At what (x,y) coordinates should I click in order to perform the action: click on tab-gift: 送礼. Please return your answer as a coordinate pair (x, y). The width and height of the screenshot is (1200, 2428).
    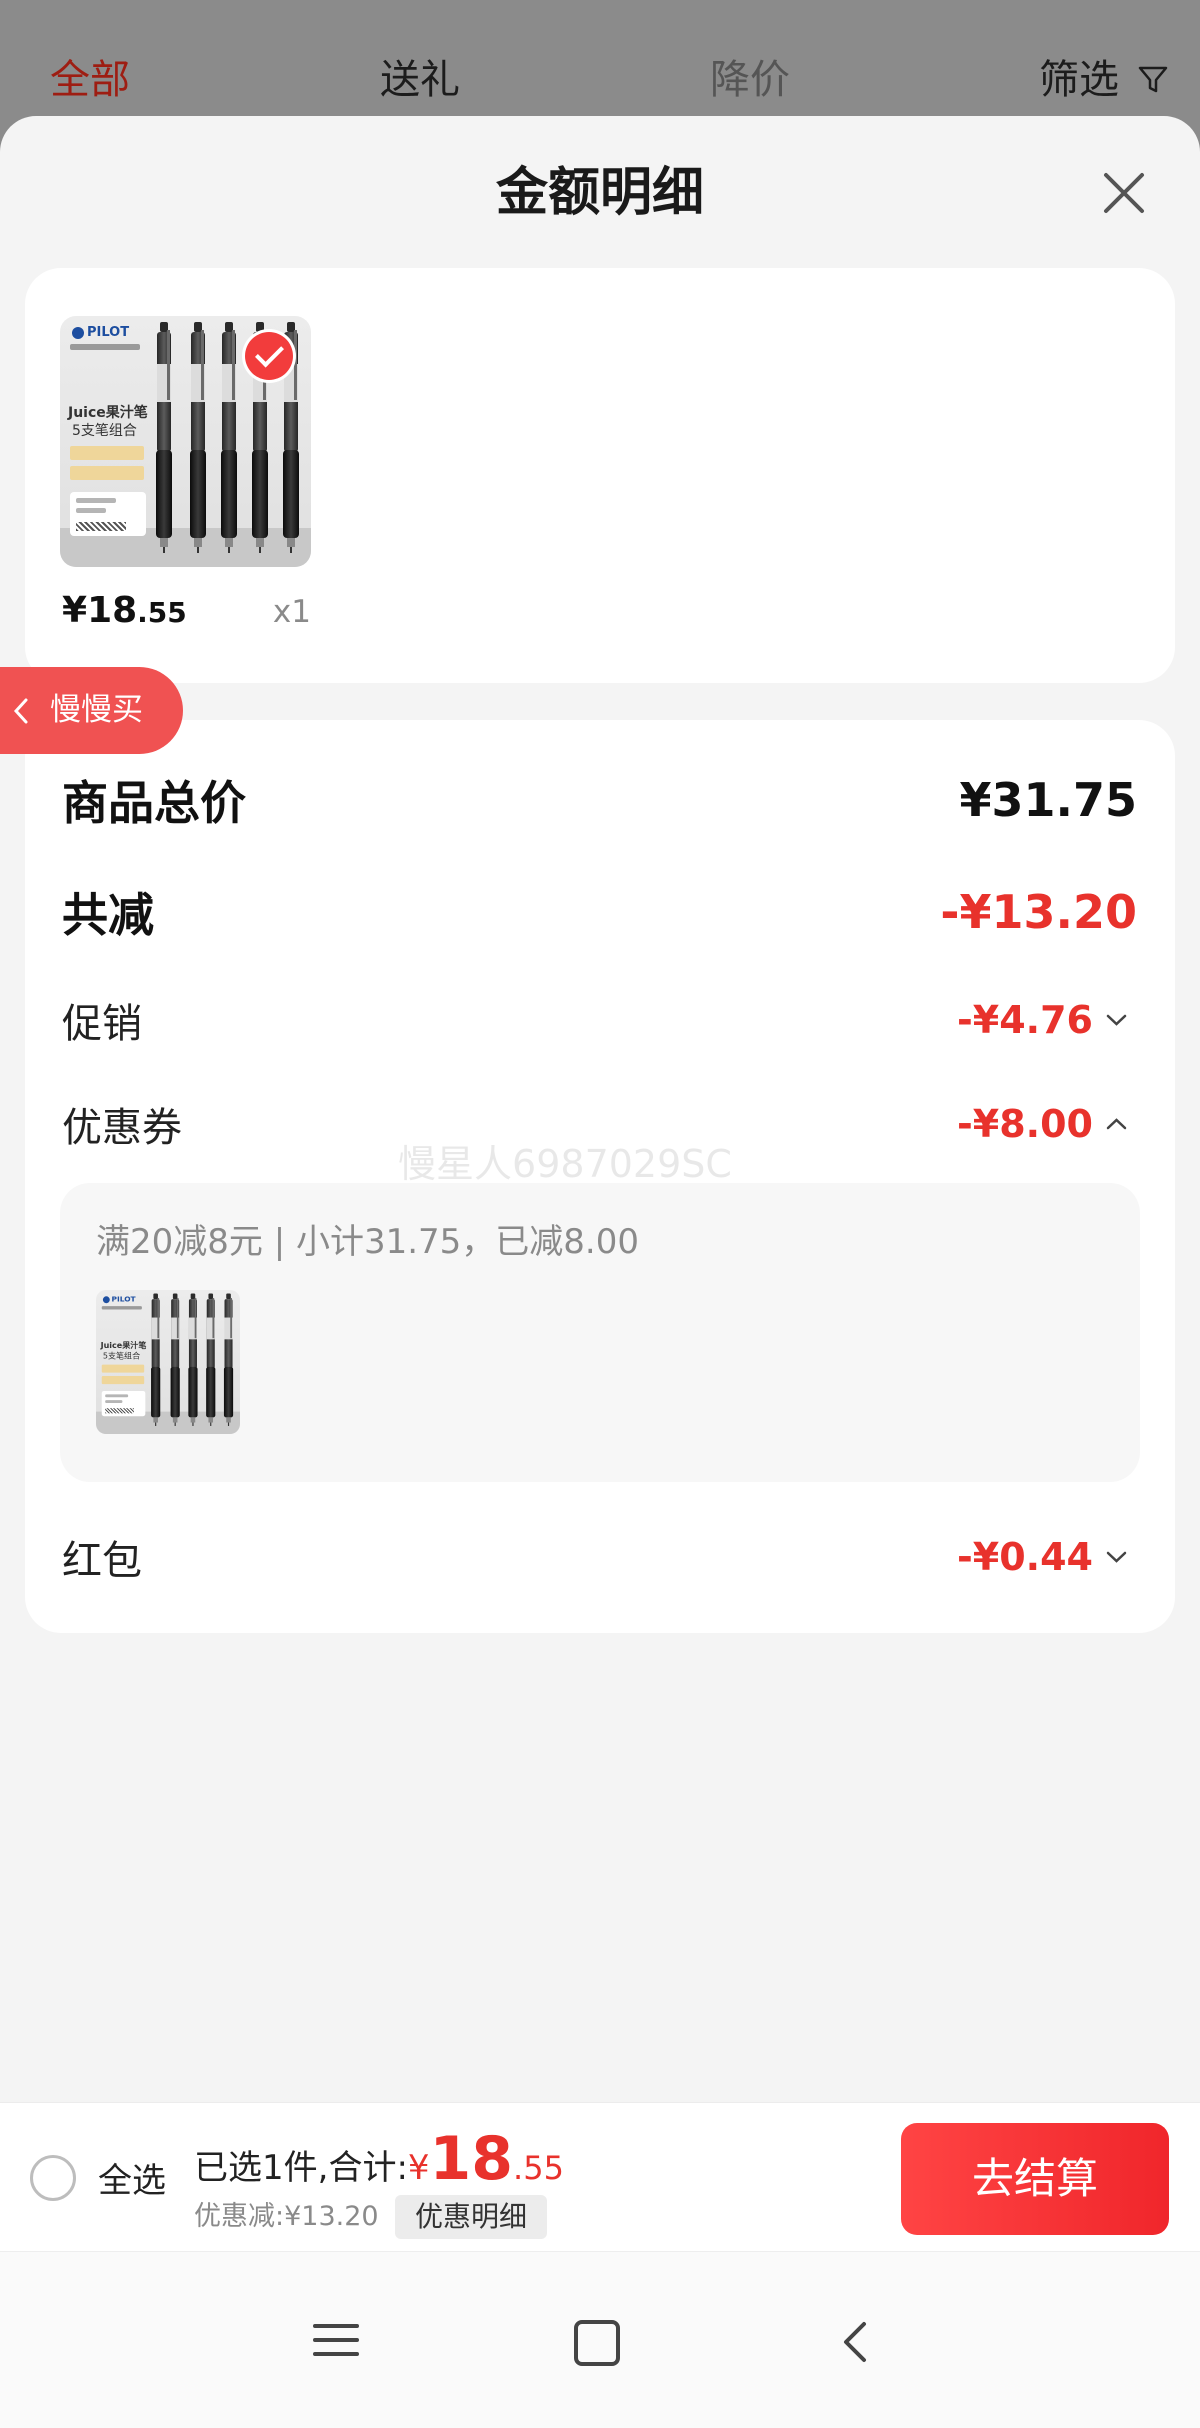
    Looking at the image, I should click on (420, 80).